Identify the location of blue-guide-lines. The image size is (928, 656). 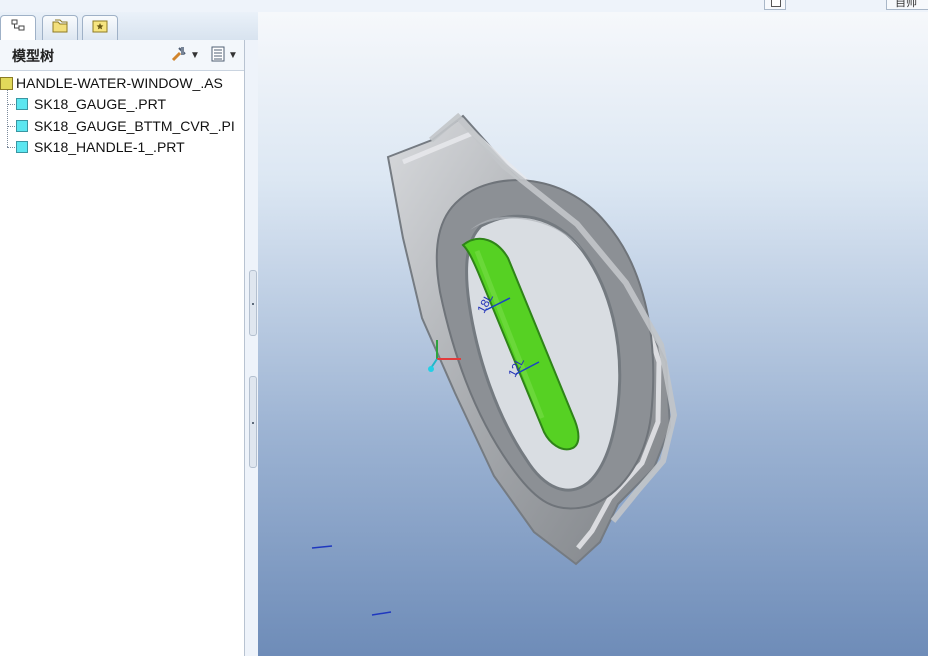
(351, 580).